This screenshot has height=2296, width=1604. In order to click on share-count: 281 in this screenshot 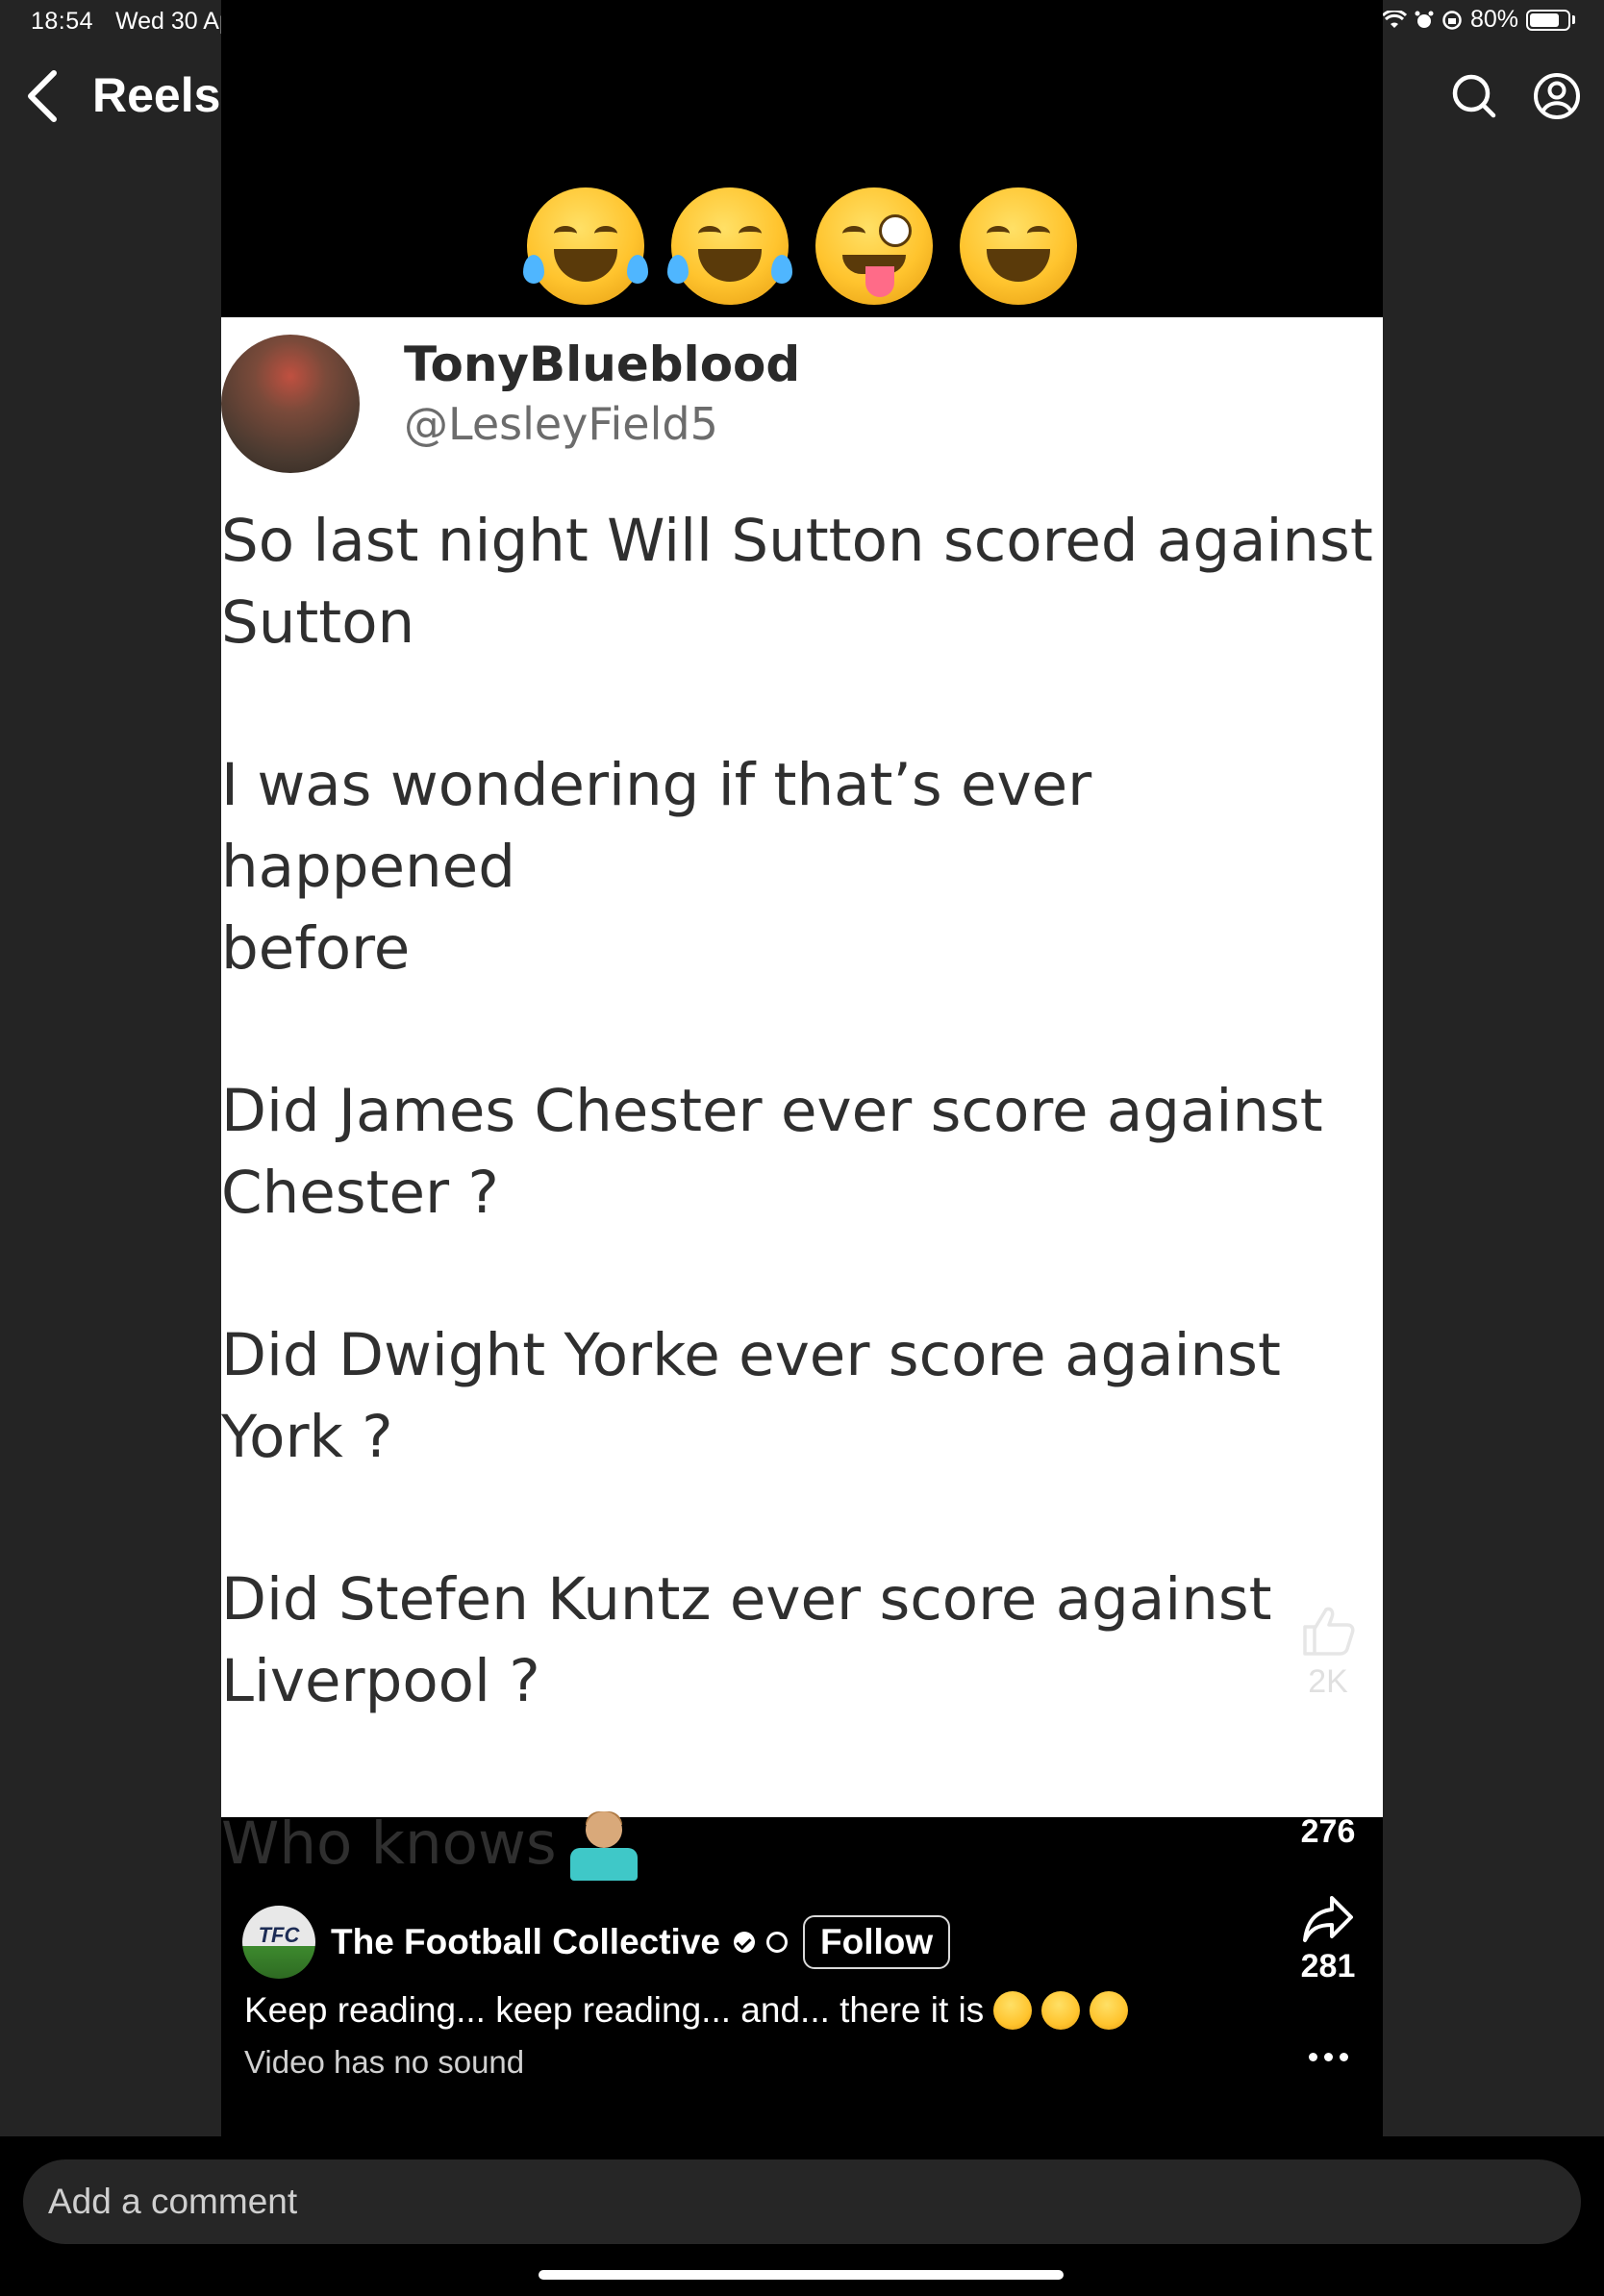, I will do `click(1328, 1966)`.